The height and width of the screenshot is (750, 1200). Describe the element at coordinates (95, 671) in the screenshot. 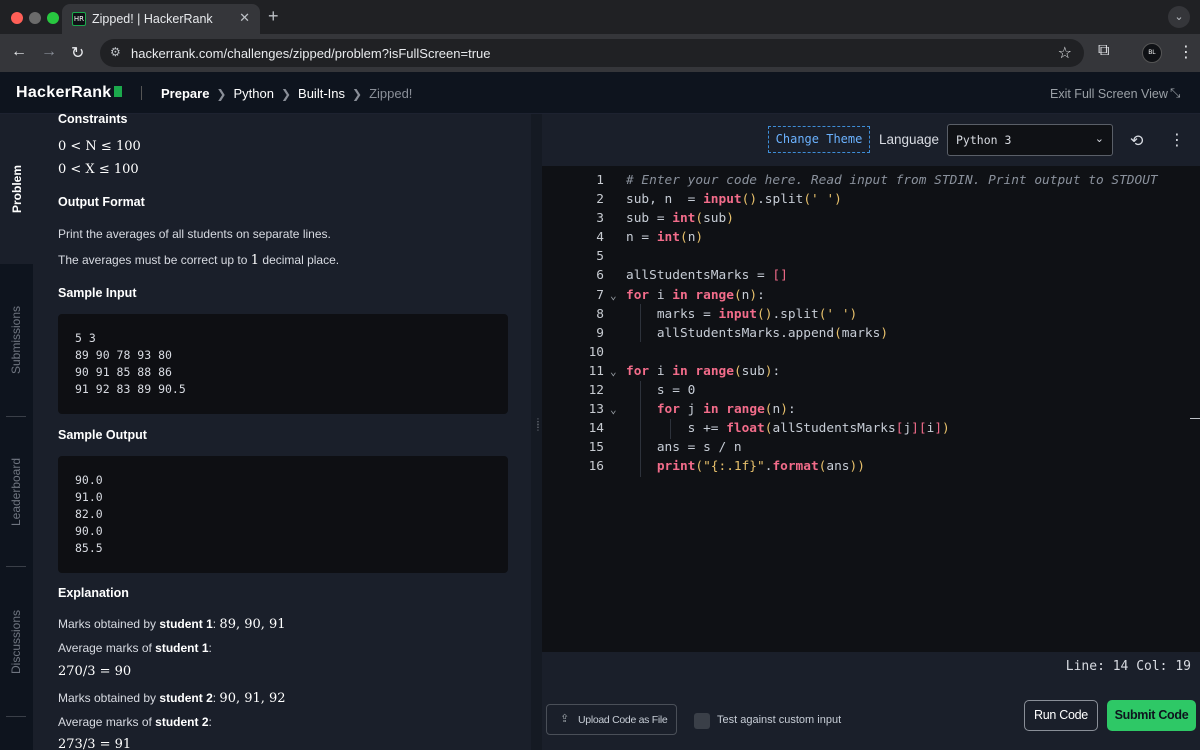

I see `explanation-math-1: 270/3 = 90` at that location.